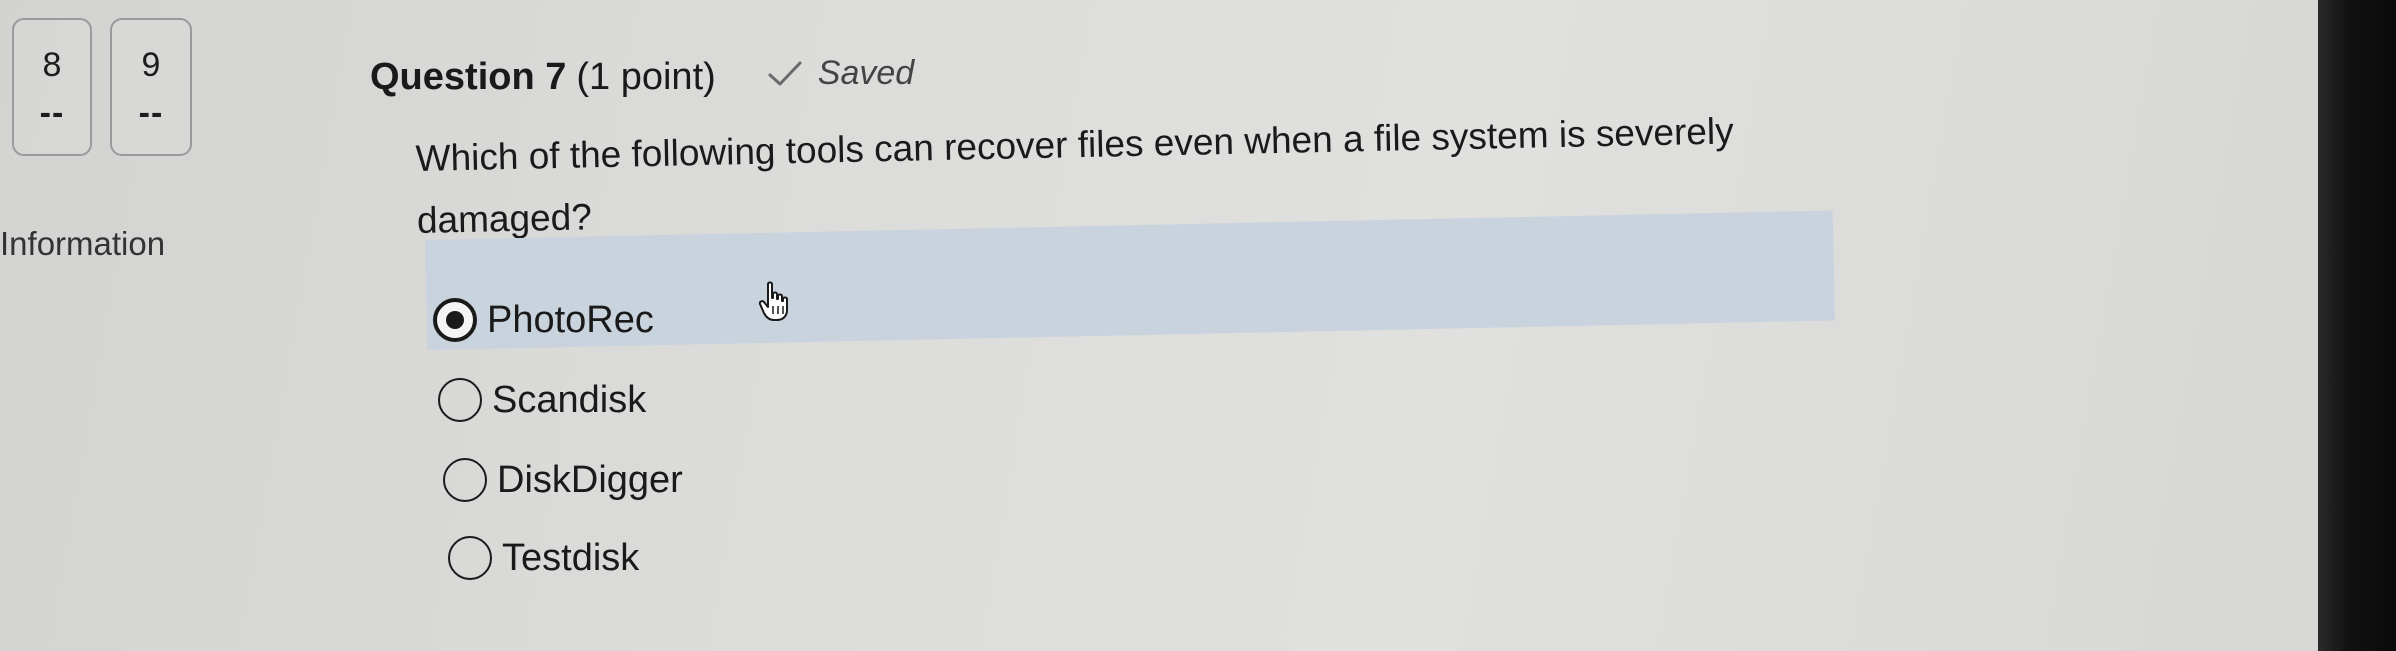  I want to click on radio-button-selected, so click(455, 320).